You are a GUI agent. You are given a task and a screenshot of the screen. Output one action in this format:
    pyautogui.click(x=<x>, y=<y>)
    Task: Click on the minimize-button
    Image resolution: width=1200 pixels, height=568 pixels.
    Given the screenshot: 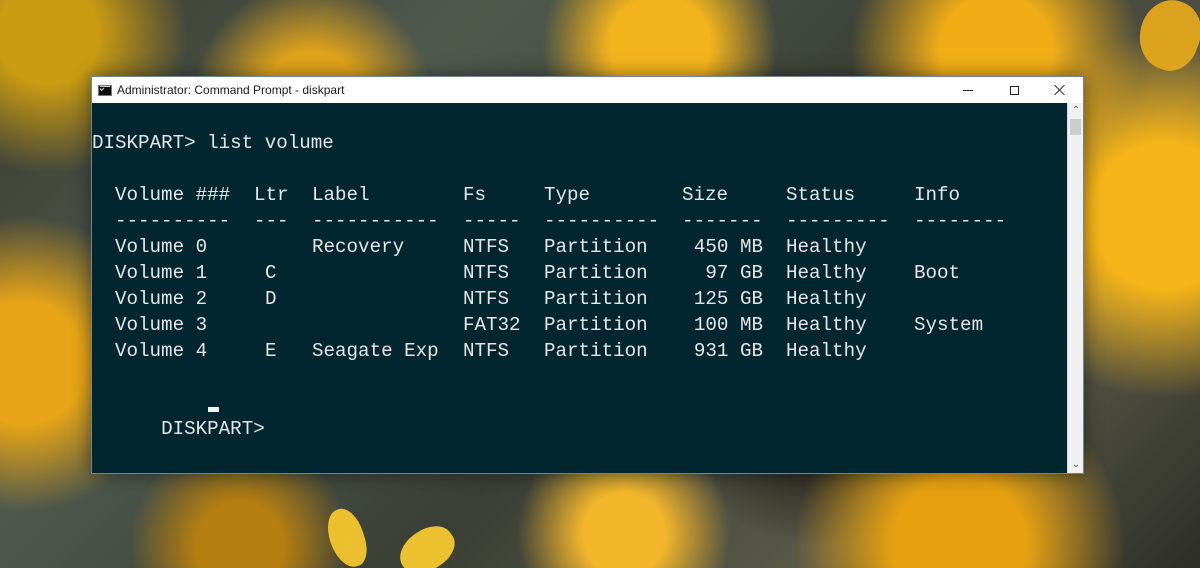 What is the action you would take?
    pyautogui.click(x=968, y=90)
    